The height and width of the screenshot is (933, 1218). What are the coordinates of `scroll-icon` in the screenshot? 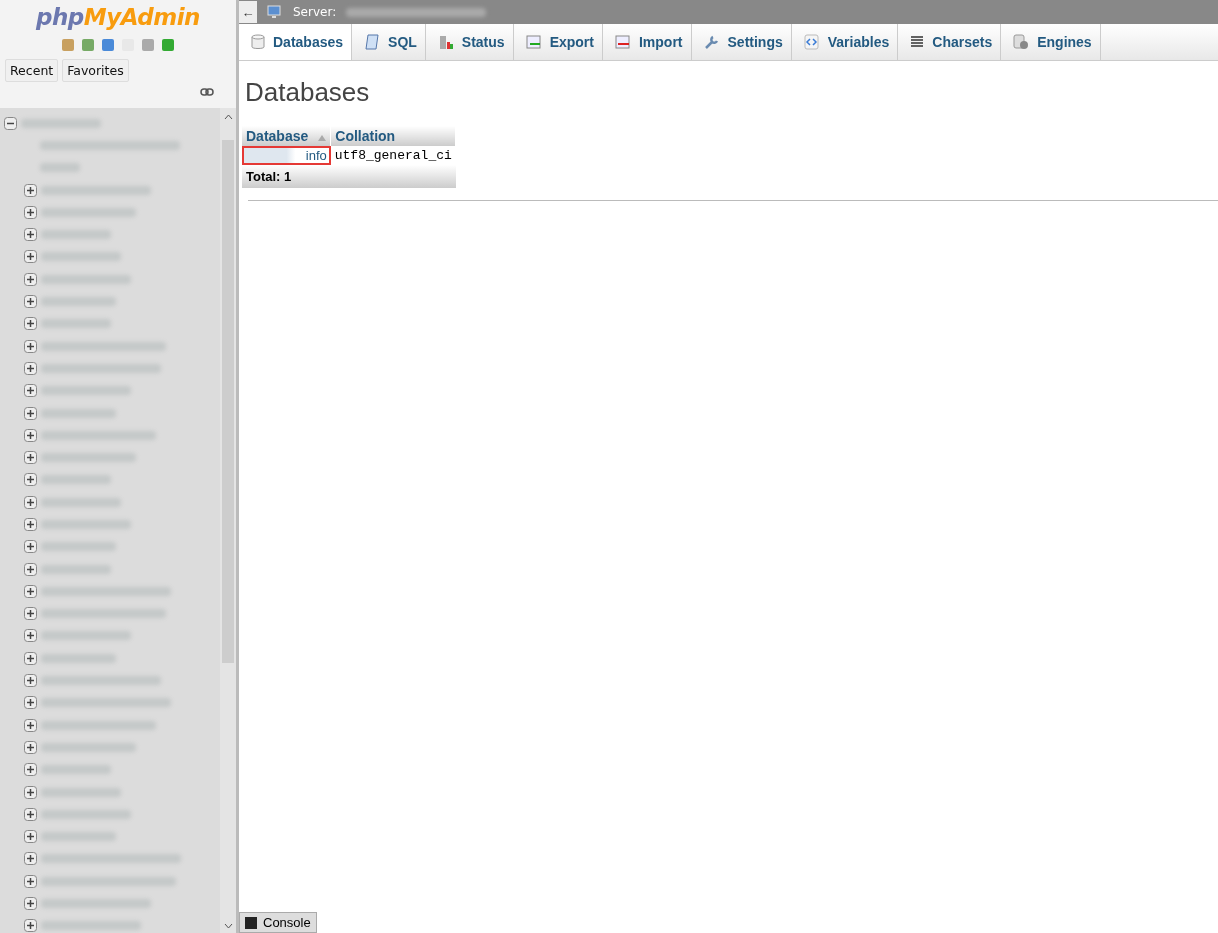 It's located at (372, 42).